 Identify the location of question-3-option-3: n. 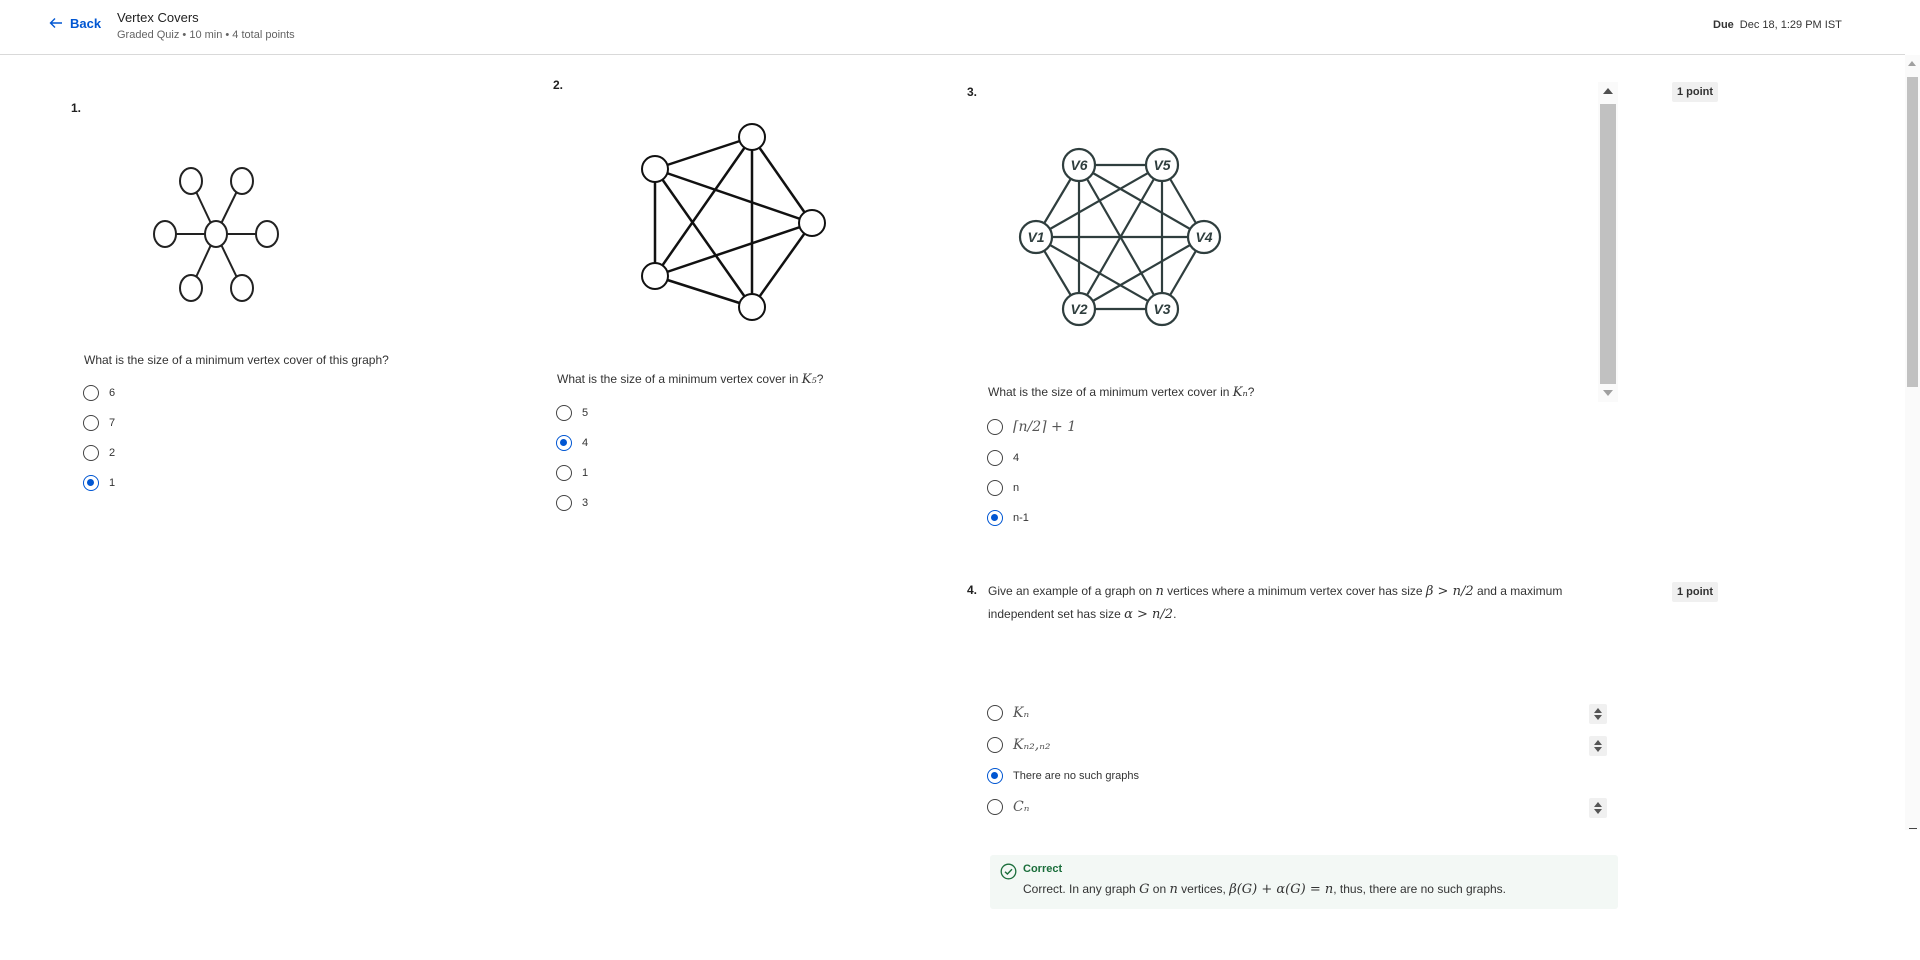
(1003, 488).